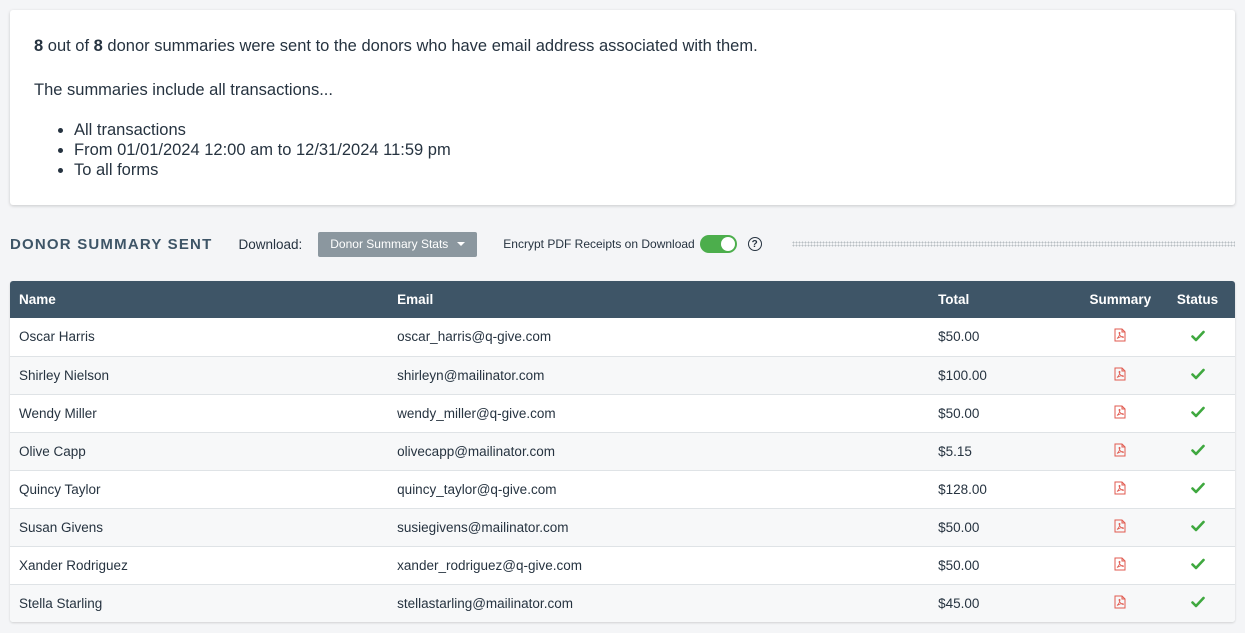  I want to click on donor-email: wendy_miller@q-give.com, so click(476, 413).